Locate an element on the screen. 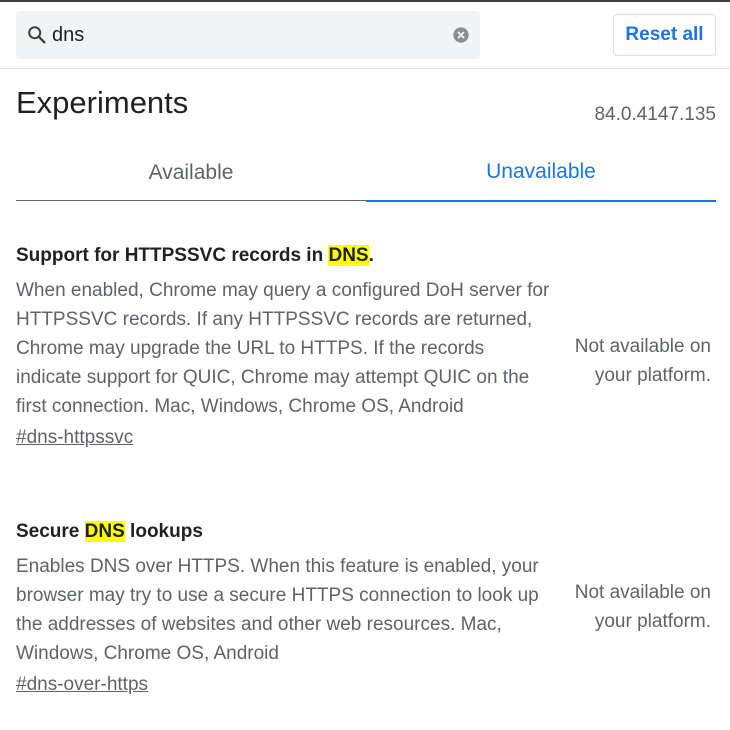 Image resolution: width=730 pixels, height=730 pixels. title-text-end: . is located at coordinates (371, 255).